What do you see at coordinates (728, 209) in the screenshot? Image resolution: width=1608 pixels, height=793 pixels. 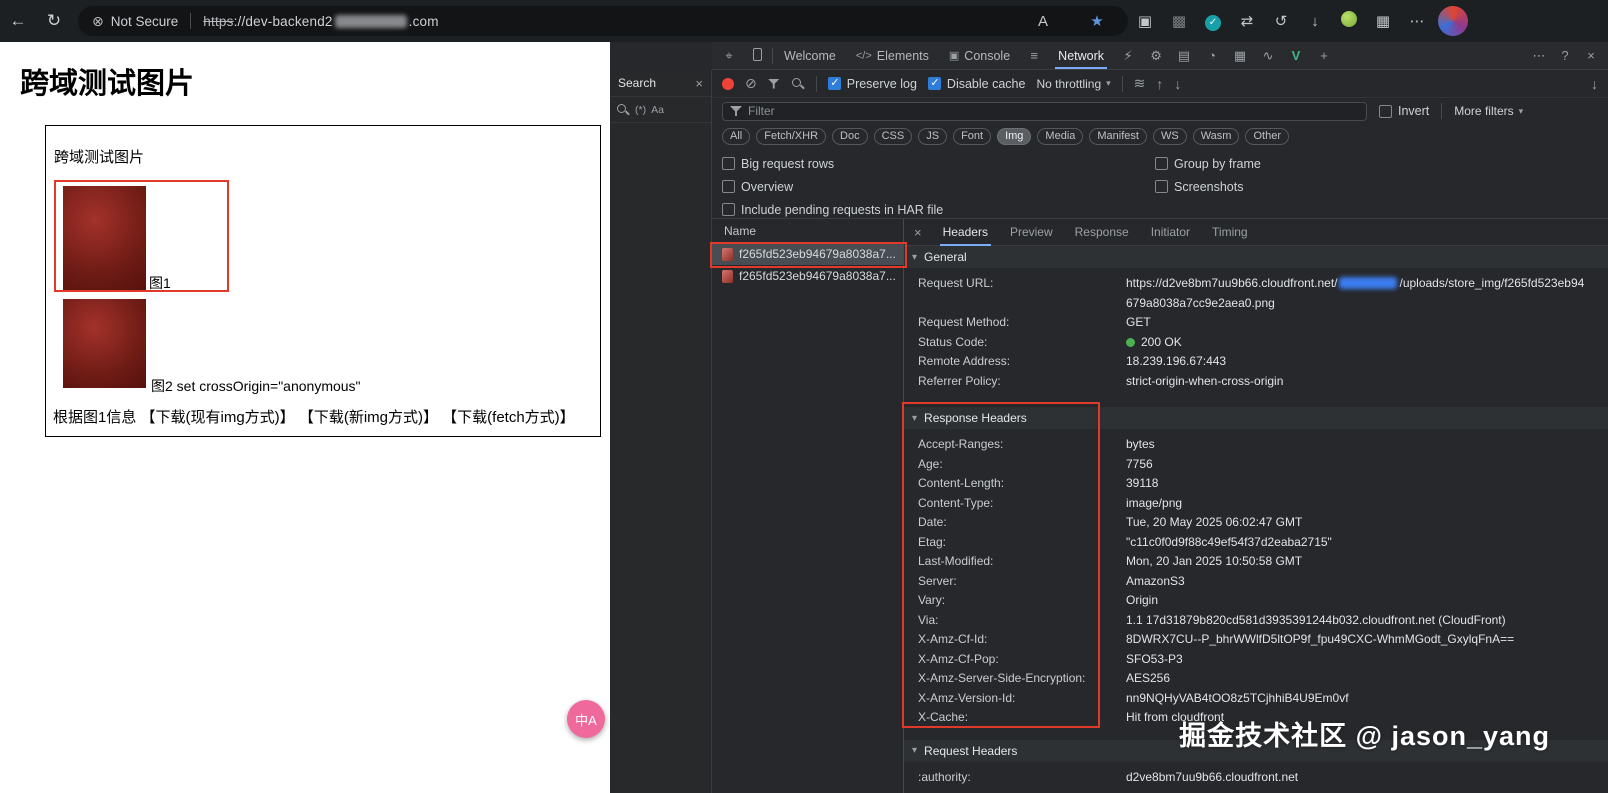 I see `include-pending-checkbox` at bounding box center [728, 209].